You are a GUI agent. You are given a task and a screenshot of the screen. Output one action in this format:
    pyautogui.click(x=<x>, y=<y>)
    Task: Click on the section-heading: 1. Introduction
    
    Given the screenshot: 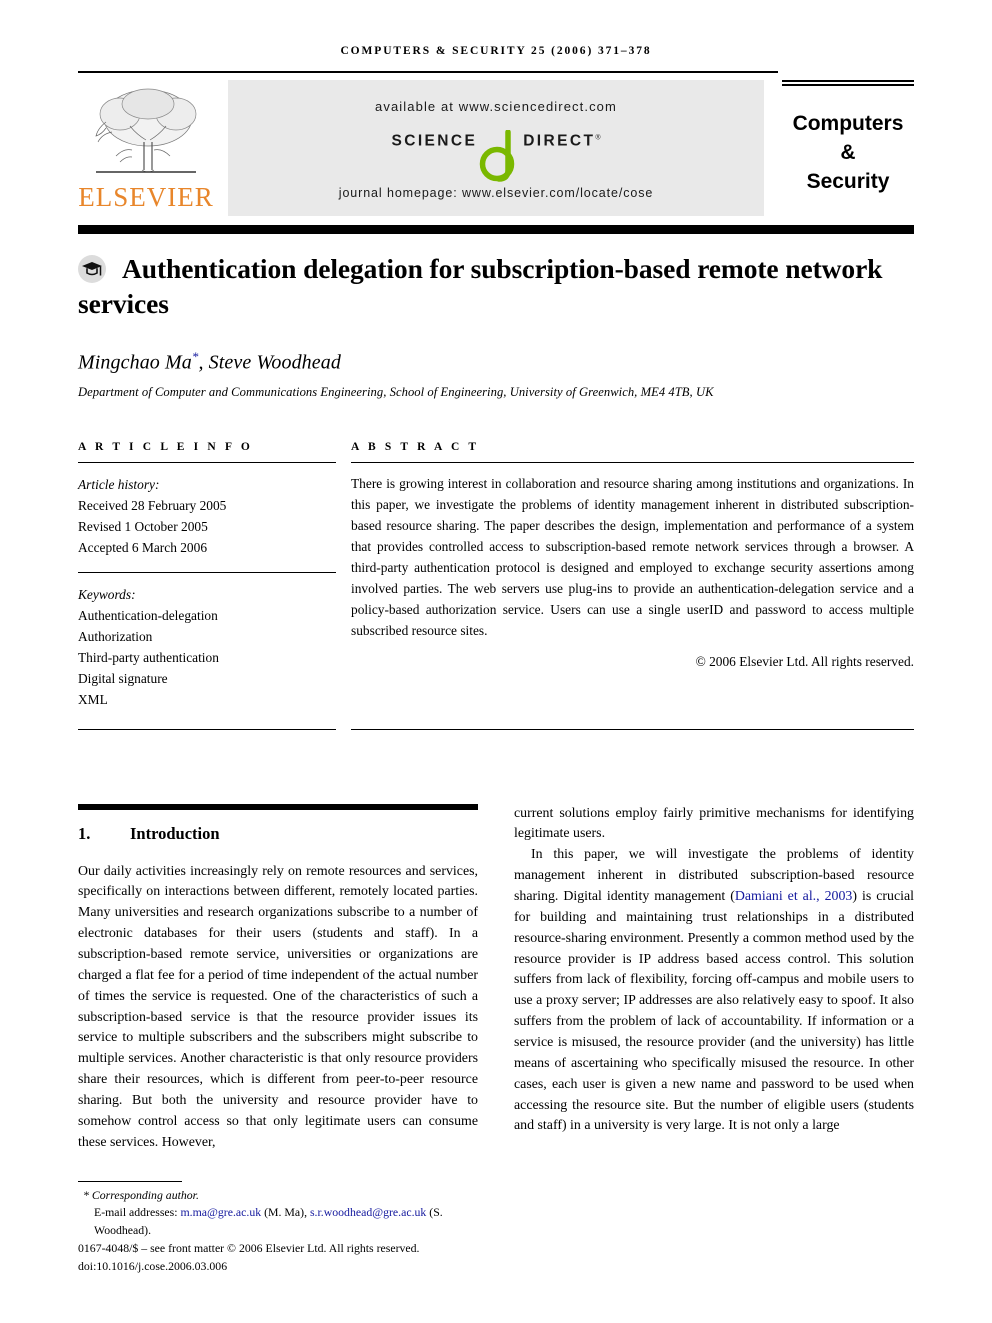 What is the action you would take?
    pyautogui.click(x=278, y=834)
    